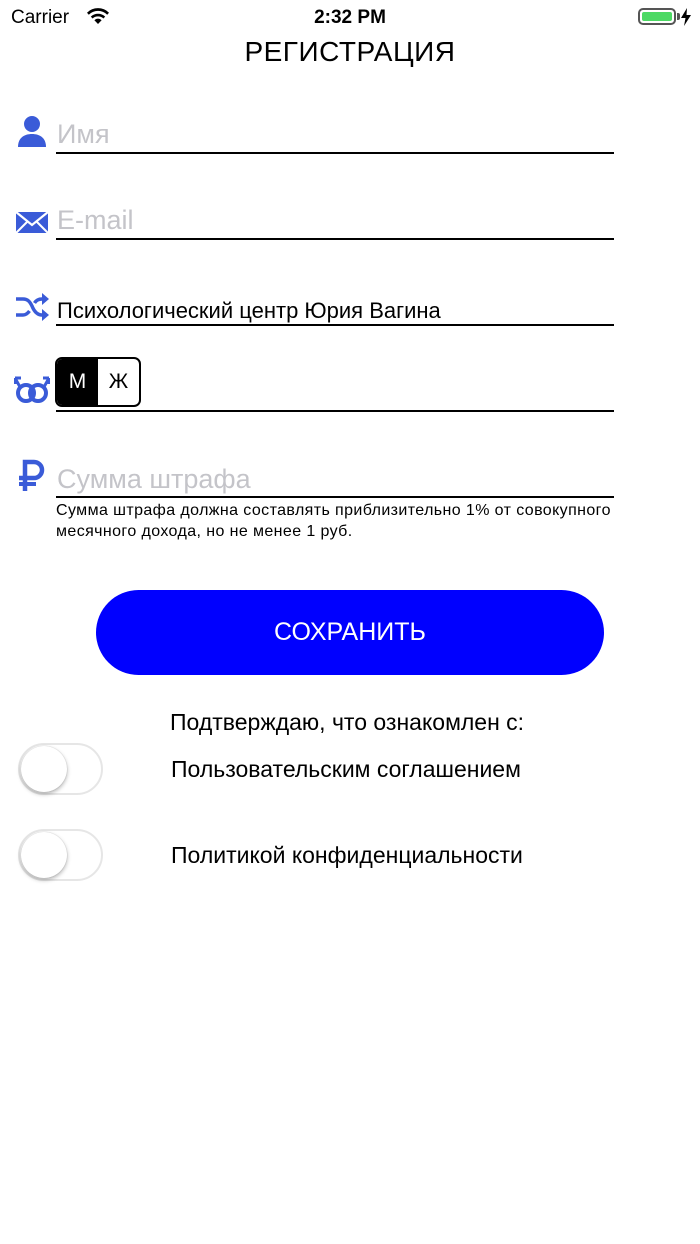 This screenshot has height=1244, width=700. What do you see at coordinates (678, 16) in the screenshot?
I see `battery-cap` at bounding box center [678, 16].